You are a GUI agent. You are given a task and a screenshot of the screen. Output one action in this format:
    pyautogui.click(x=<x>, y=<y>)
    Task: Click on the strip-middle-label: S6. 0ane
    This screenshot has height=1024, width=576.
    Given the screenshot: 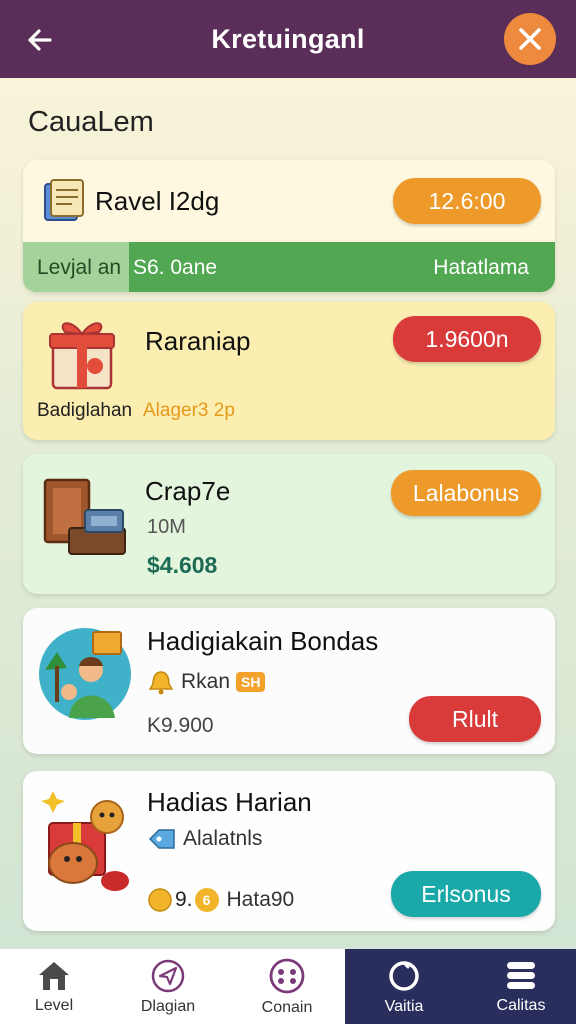 What is the action you would take?
    pyautogui.click(x=175, y=267)
    